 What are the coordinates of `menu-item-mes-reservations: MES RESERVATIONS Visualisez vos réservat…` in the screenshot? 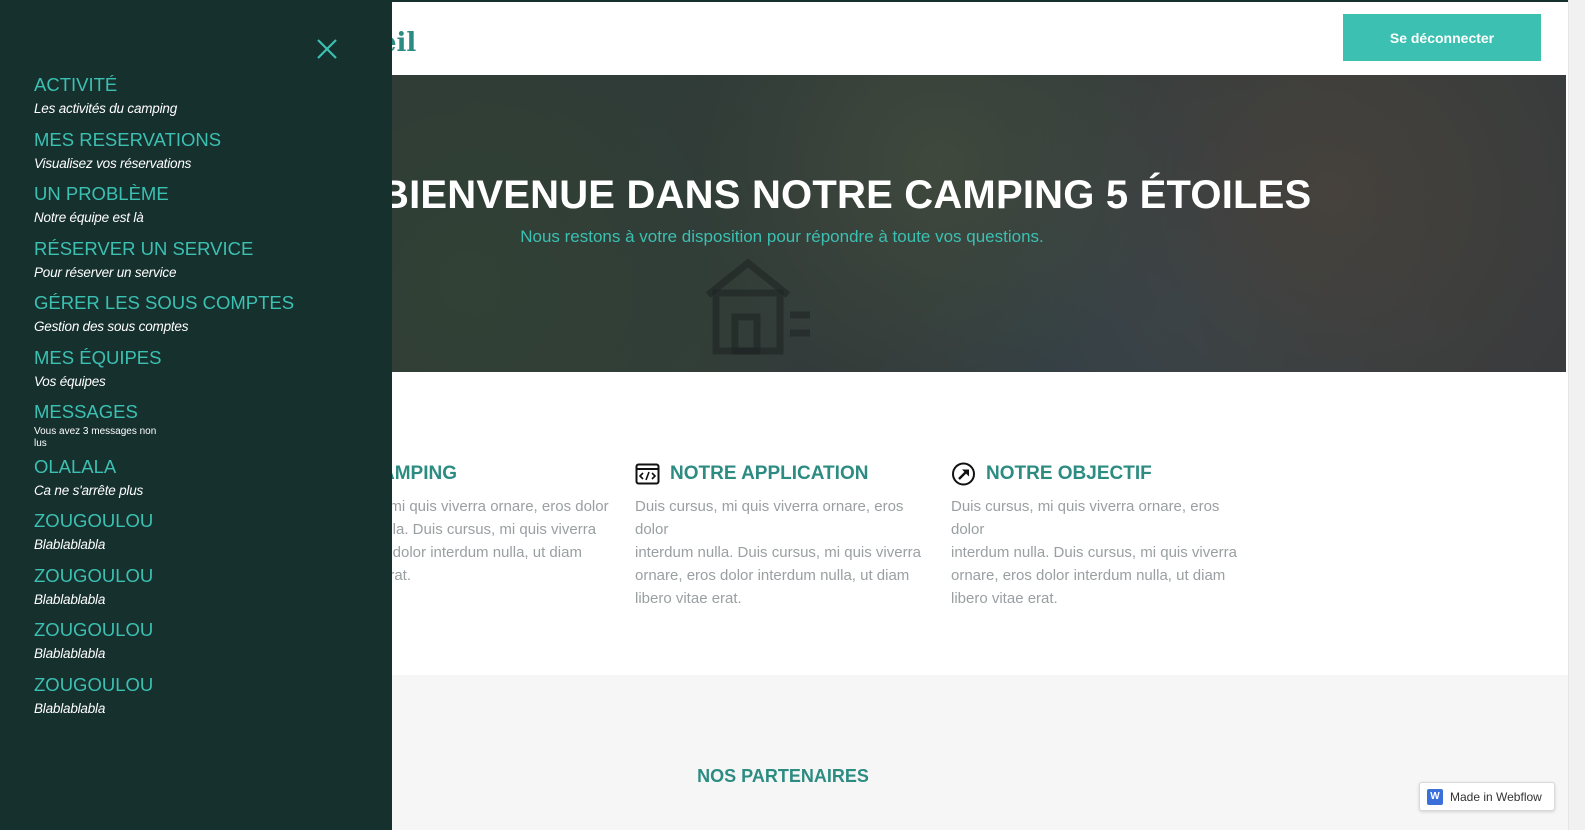 It's located at (199, 155).